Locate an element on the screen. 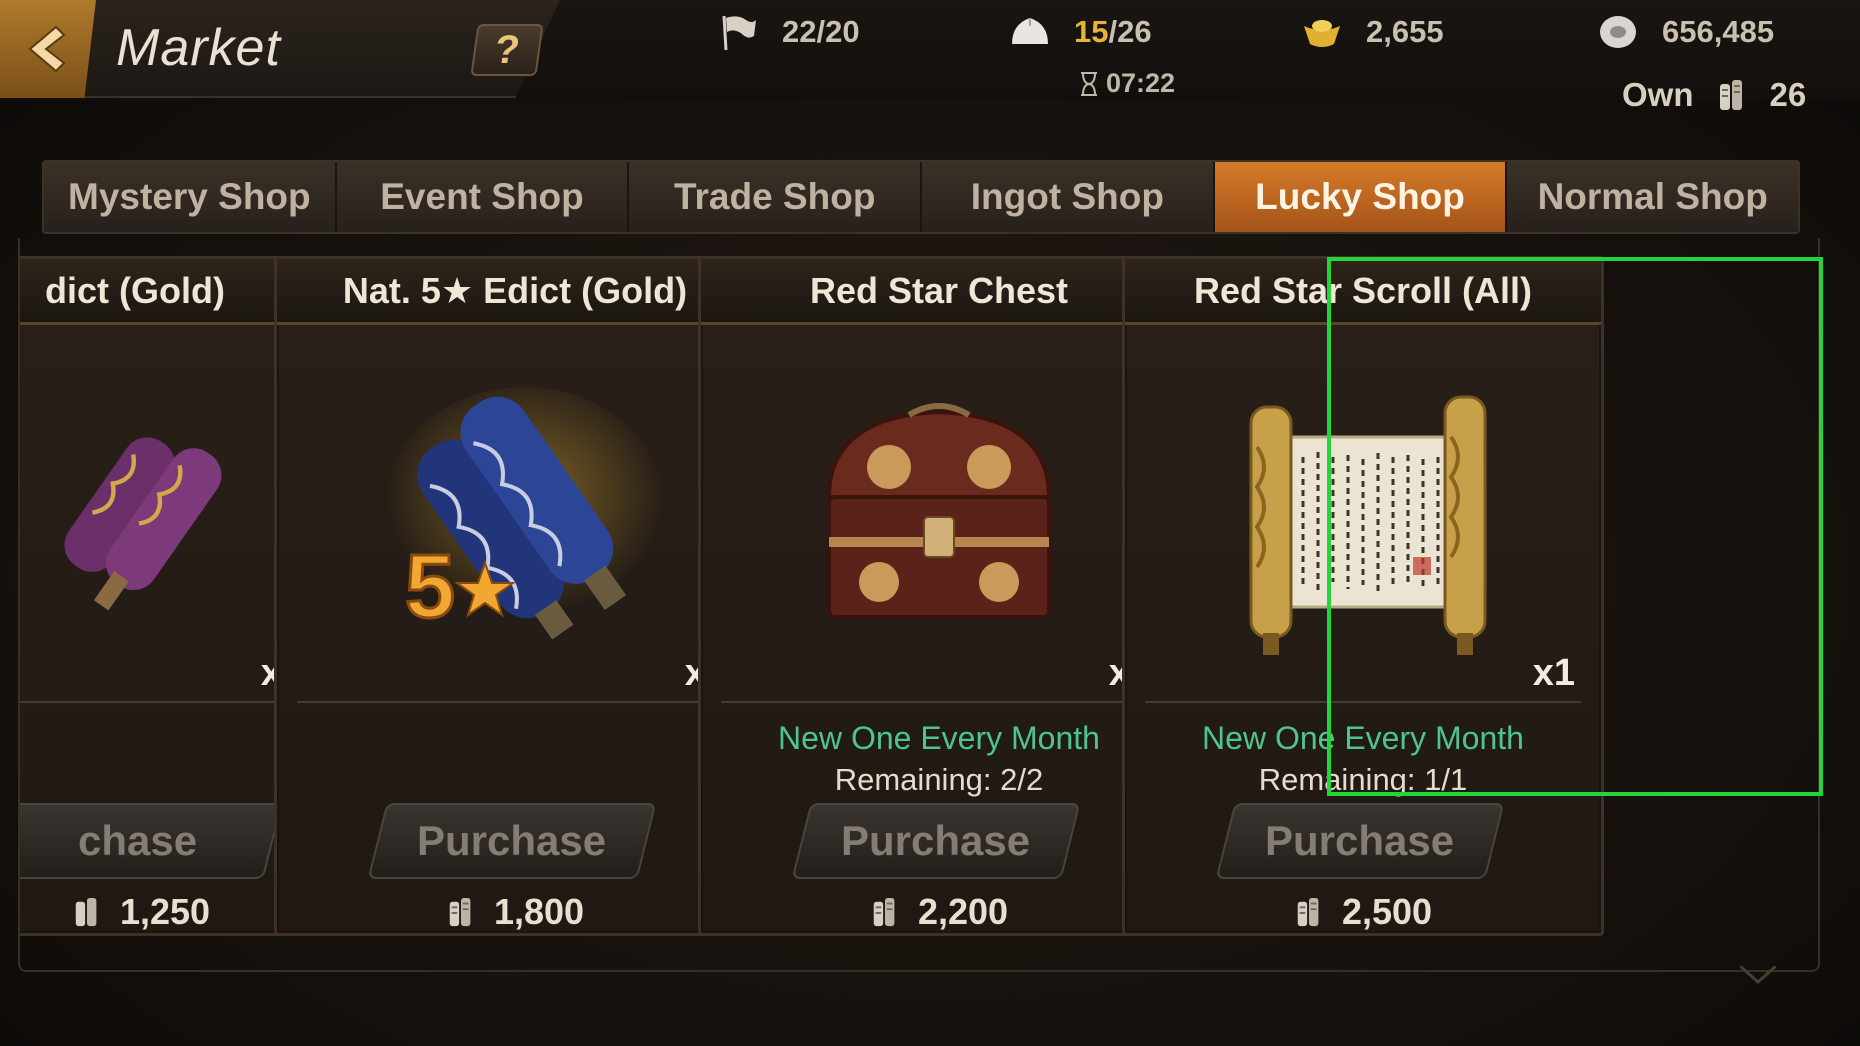  price-value: 1,800 is located at coordinates (539, 911).